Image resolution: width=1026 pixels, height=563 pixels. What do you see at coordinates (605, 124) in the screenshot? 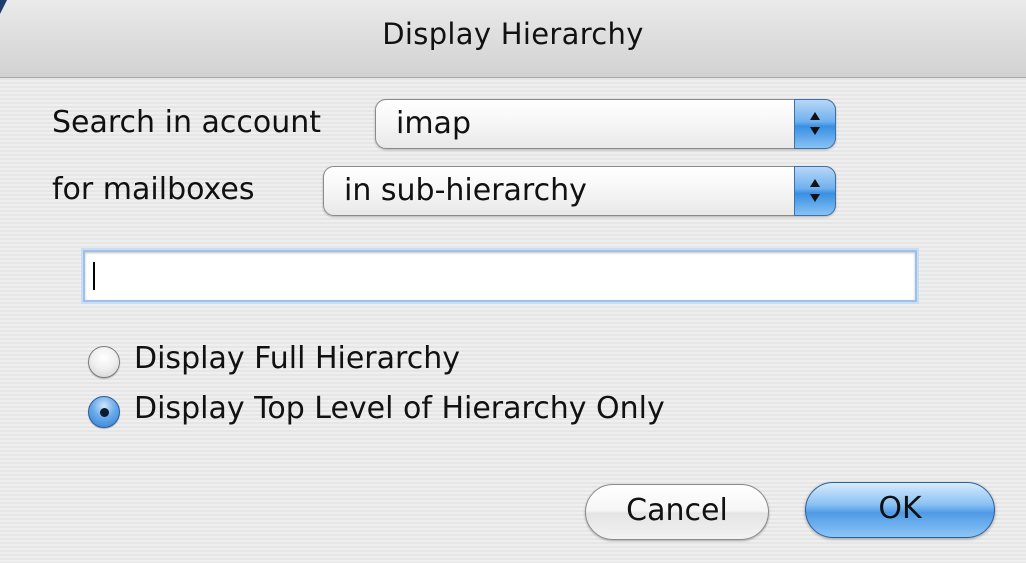
I see `account-popup: imap` at bounding box center [605, 124].